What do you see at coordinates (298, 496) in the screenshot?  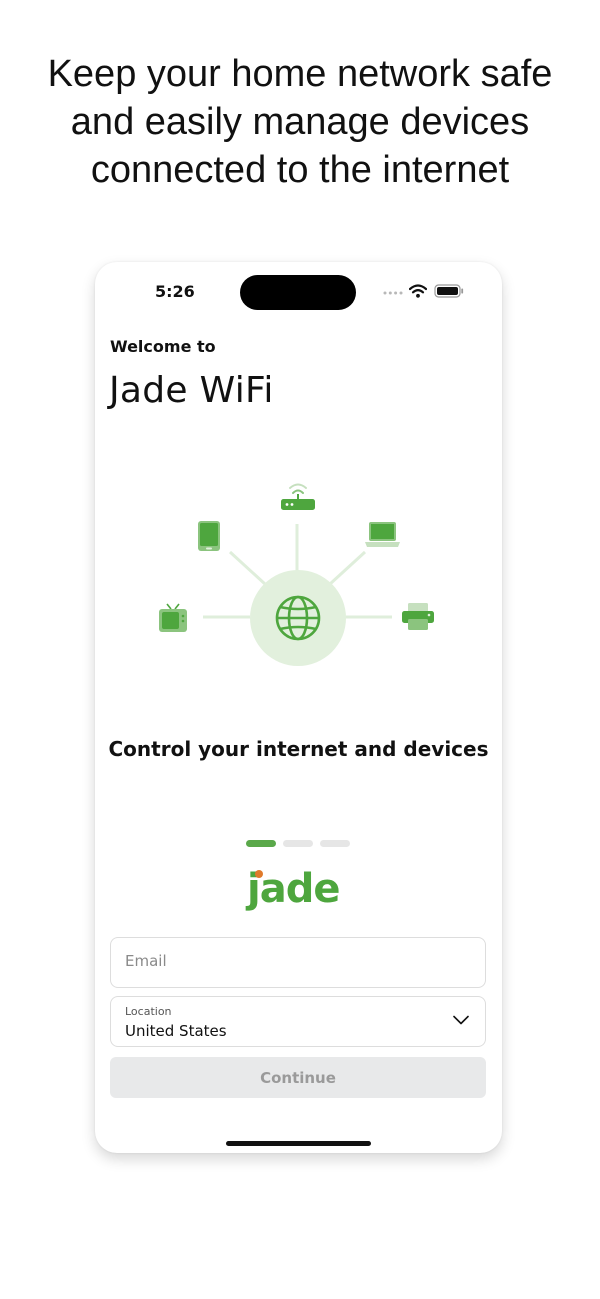 I see `router-icon` at bounding box center [298, 496].